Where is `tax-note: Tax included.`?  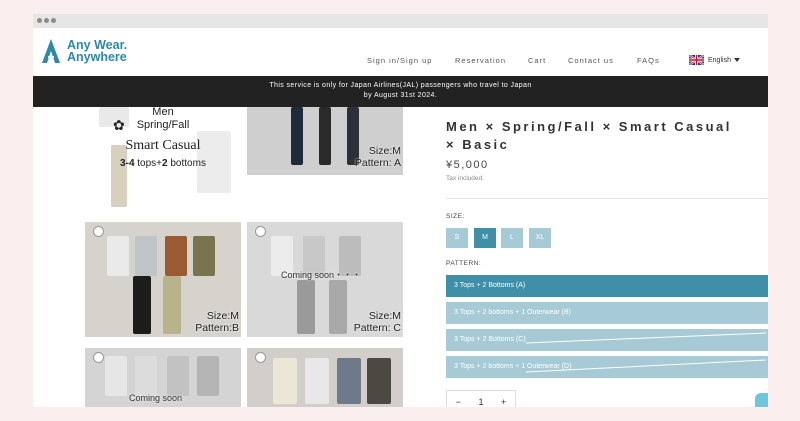
tax-note: Tax included. is located at coordinates (465, 178).